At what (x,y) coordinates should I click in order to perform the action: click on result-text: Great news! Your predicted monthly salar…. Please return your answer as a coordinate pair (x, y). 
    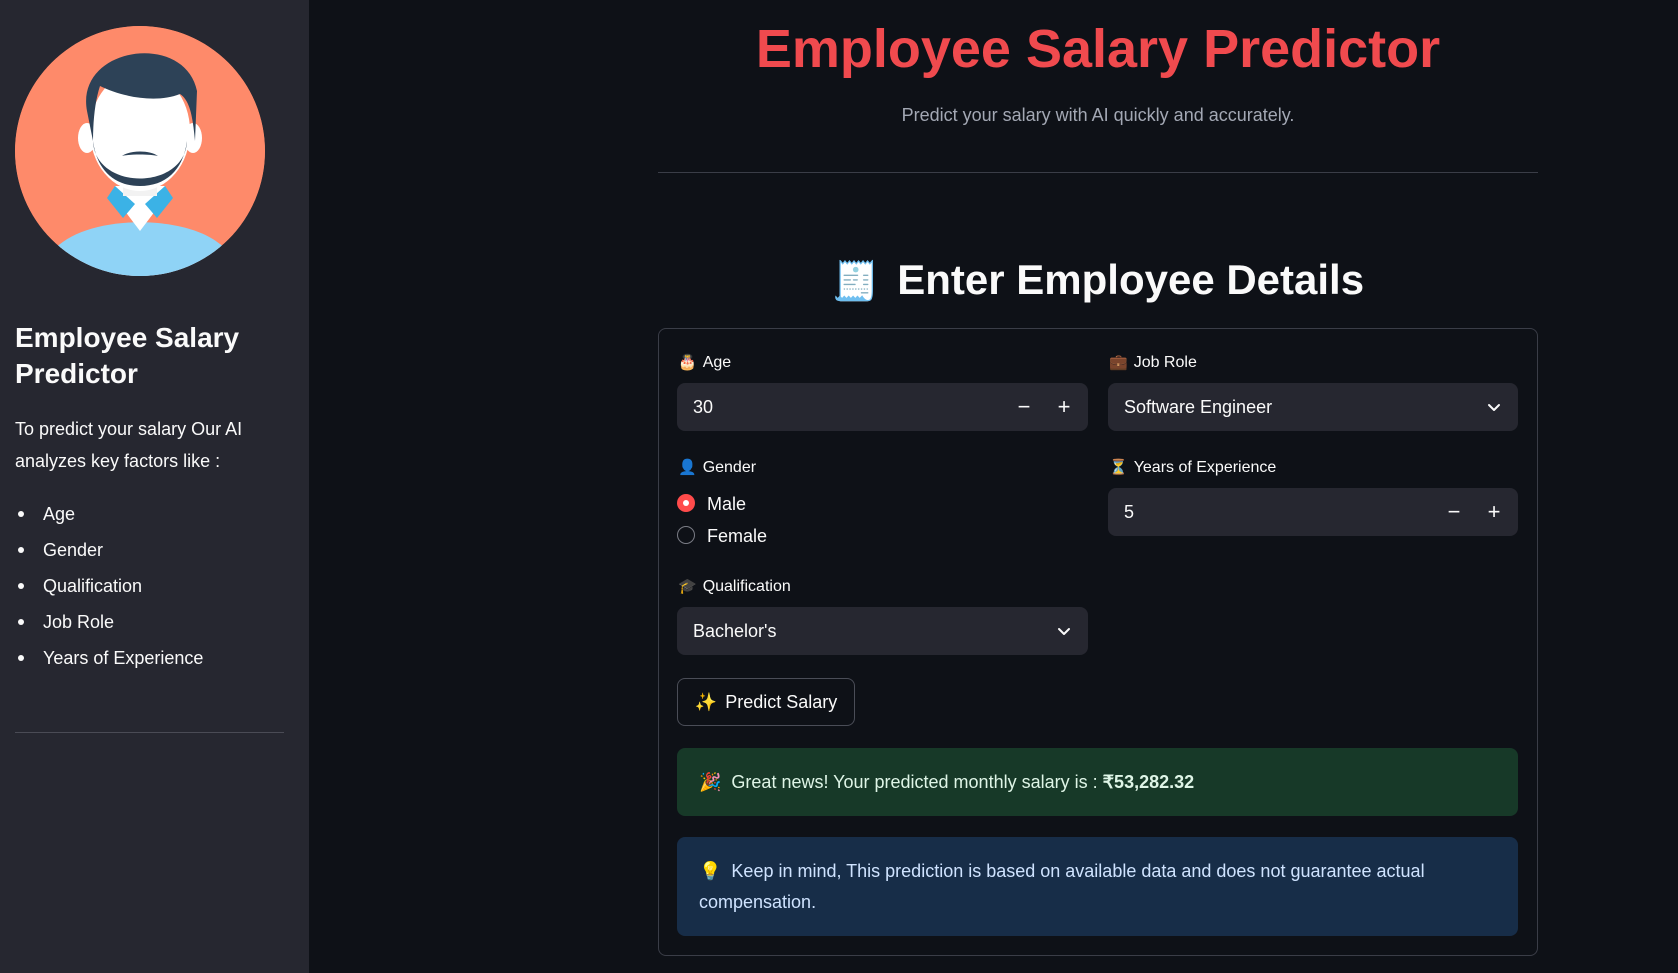
    Looking at the image, I should click on (917, 782).